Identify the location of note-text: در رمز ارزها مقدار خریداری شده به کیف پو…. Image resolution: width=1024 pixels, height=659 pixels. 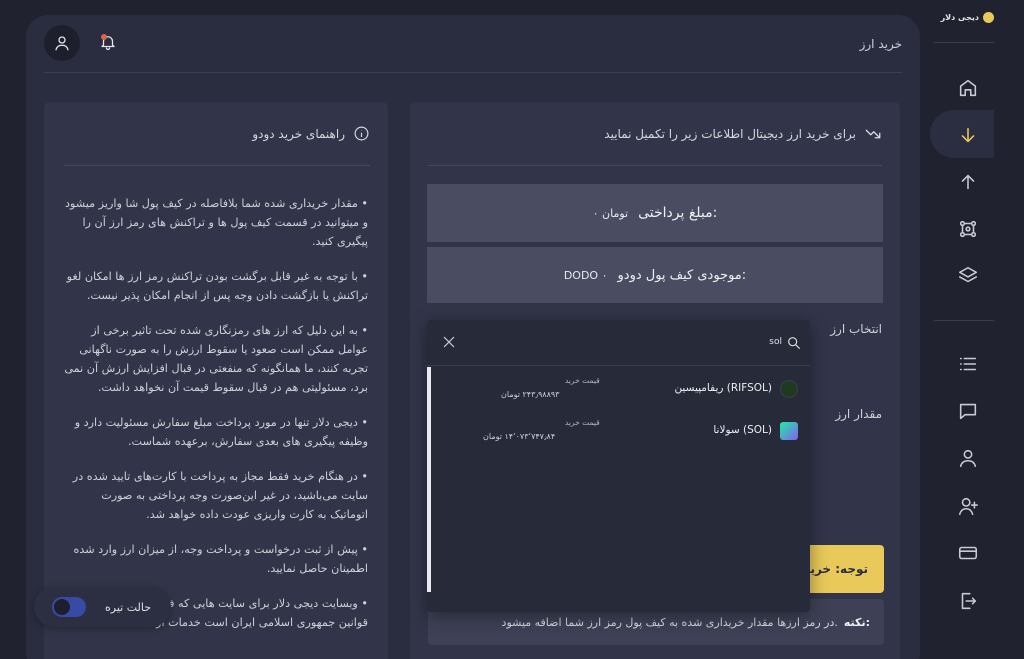
(669, 622).